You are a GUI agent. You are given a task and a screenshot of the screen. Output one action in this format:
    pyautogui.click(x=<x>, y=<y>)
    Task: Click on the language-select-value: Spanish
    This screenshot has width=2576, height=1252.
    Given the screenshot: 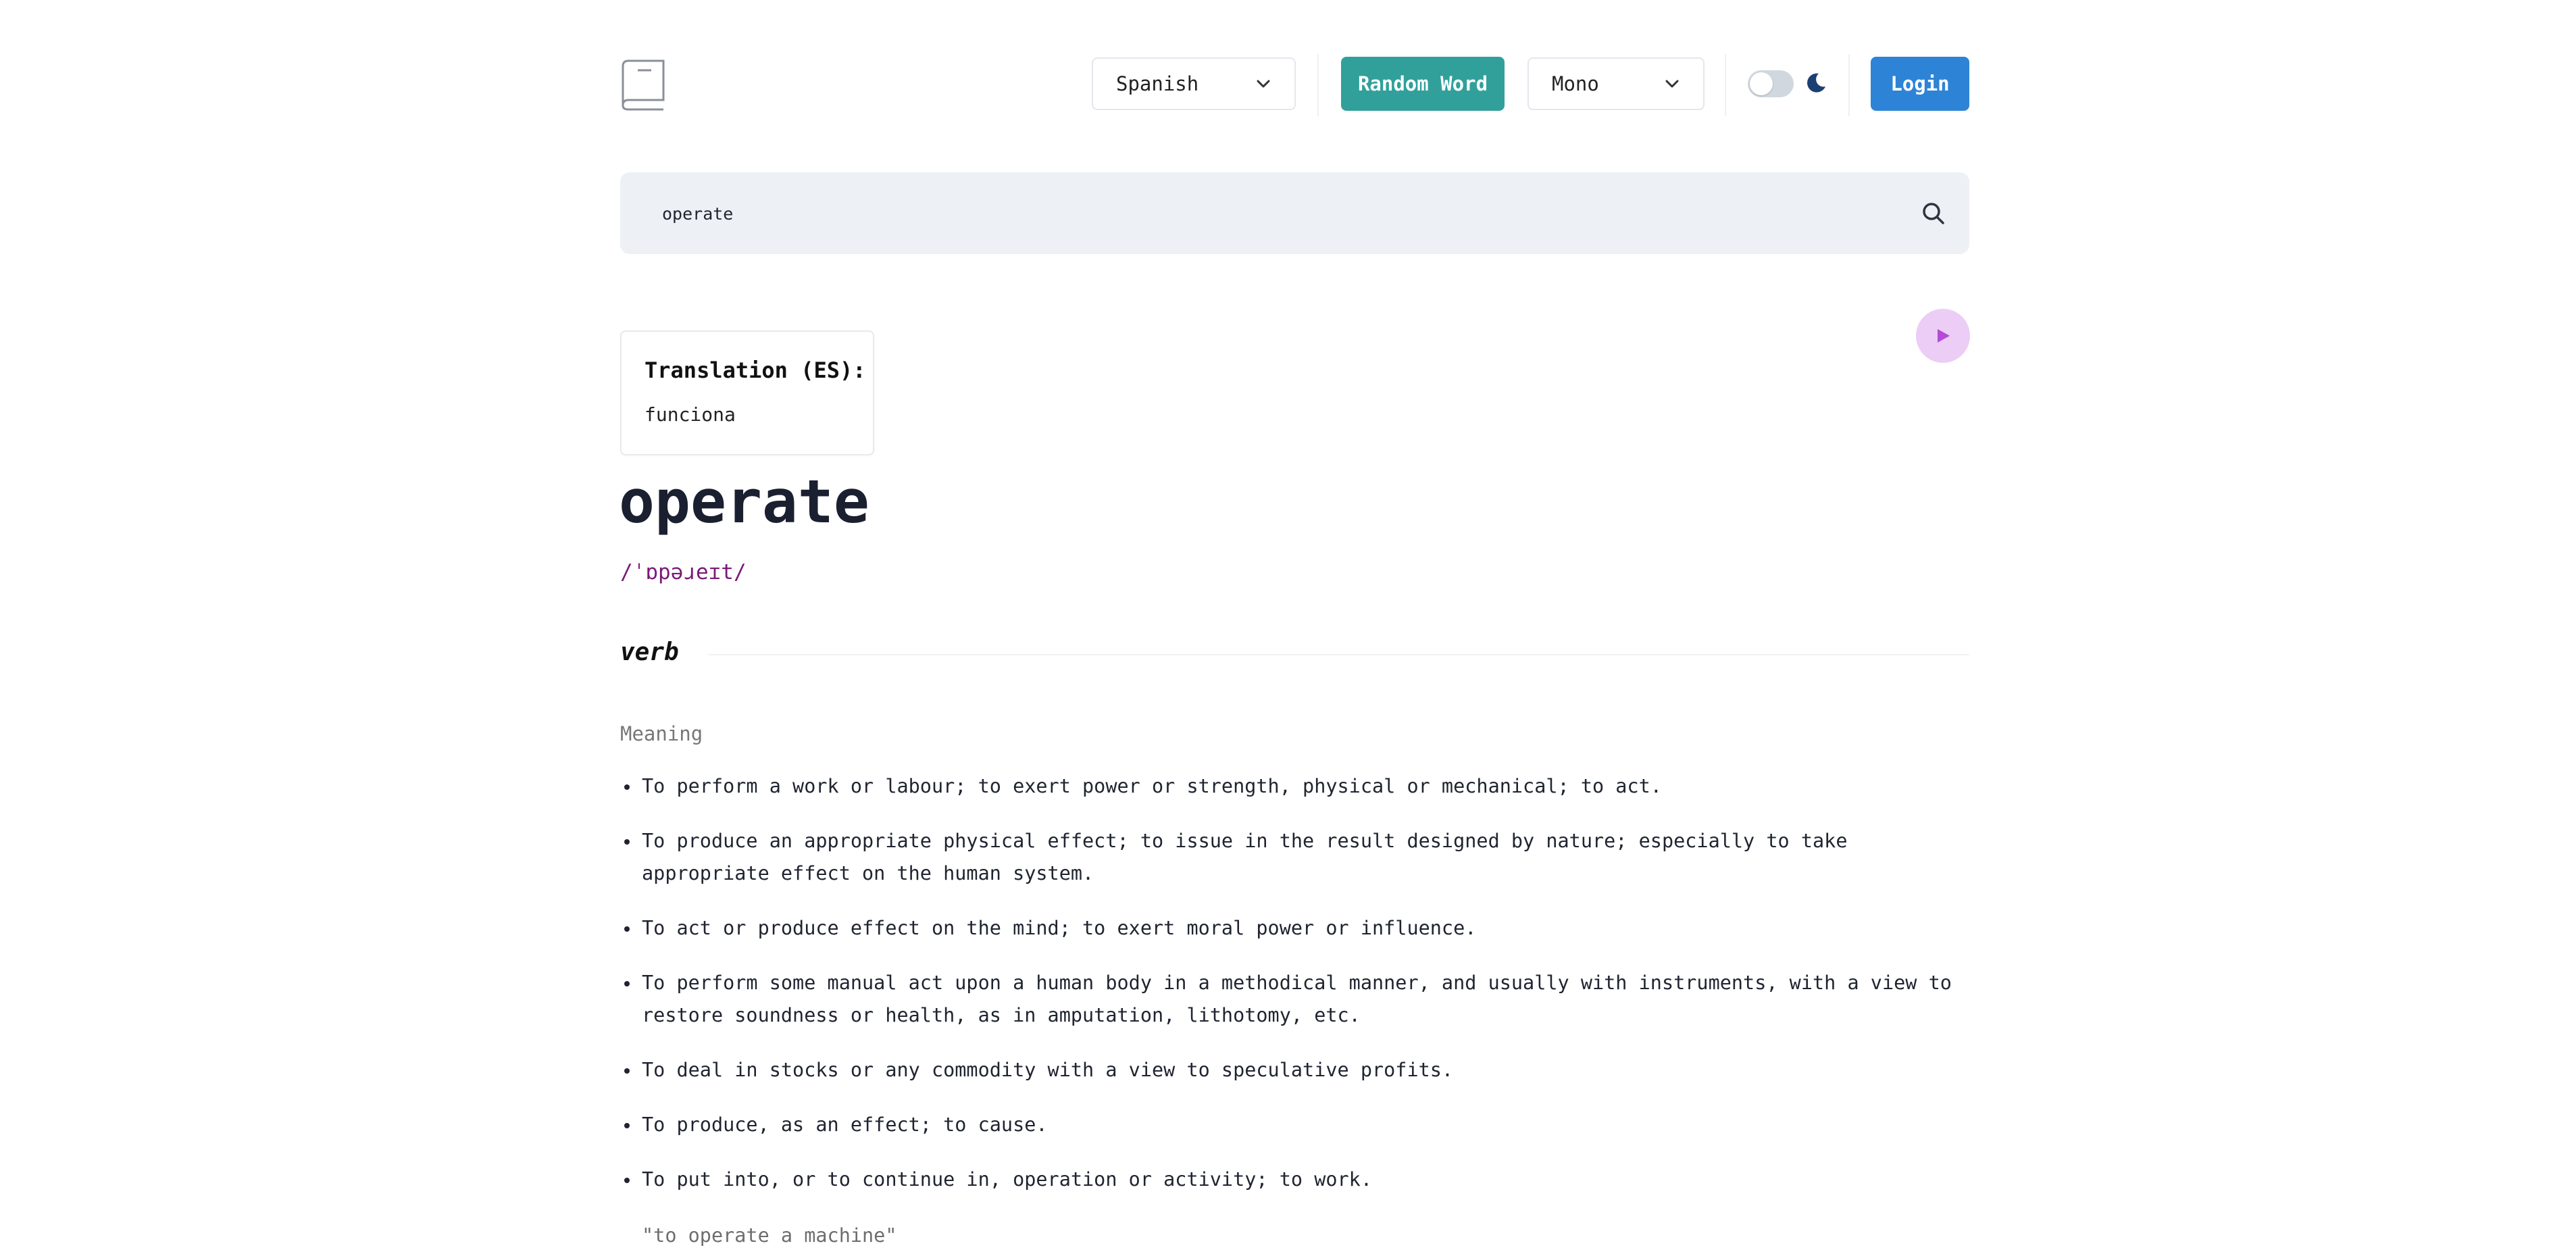 What is the action you would take?
    pyautogui.click(x=1157, y=83)
    